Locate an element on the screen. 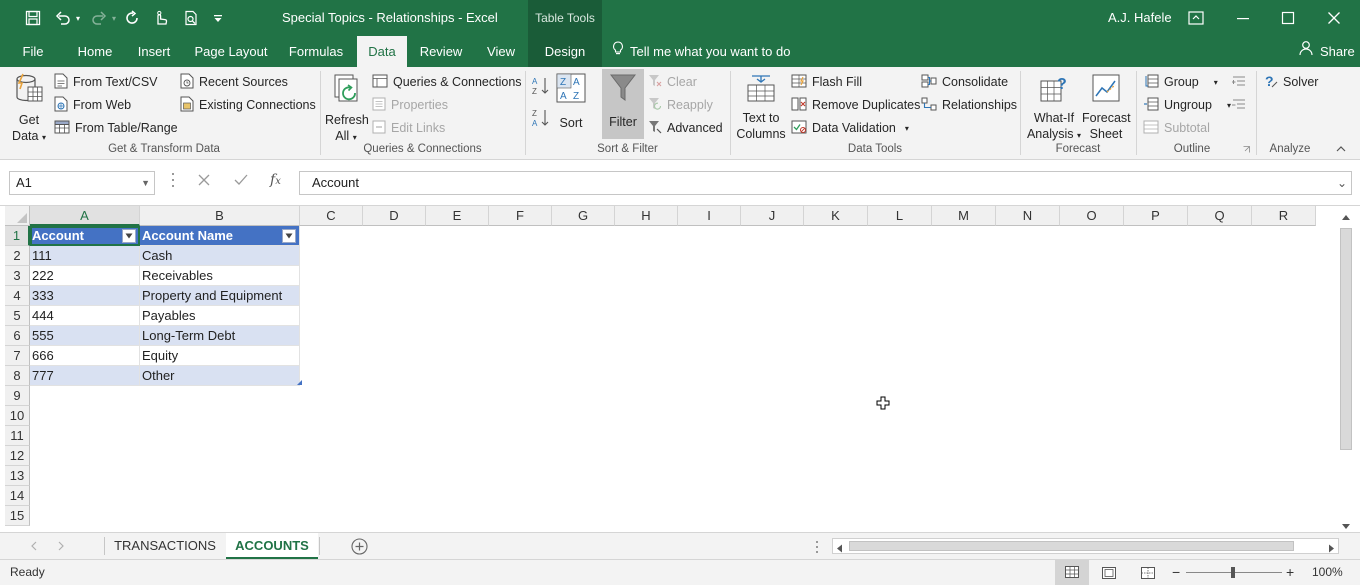  account-number-cell: 111 is located at coordinates (85, 256).